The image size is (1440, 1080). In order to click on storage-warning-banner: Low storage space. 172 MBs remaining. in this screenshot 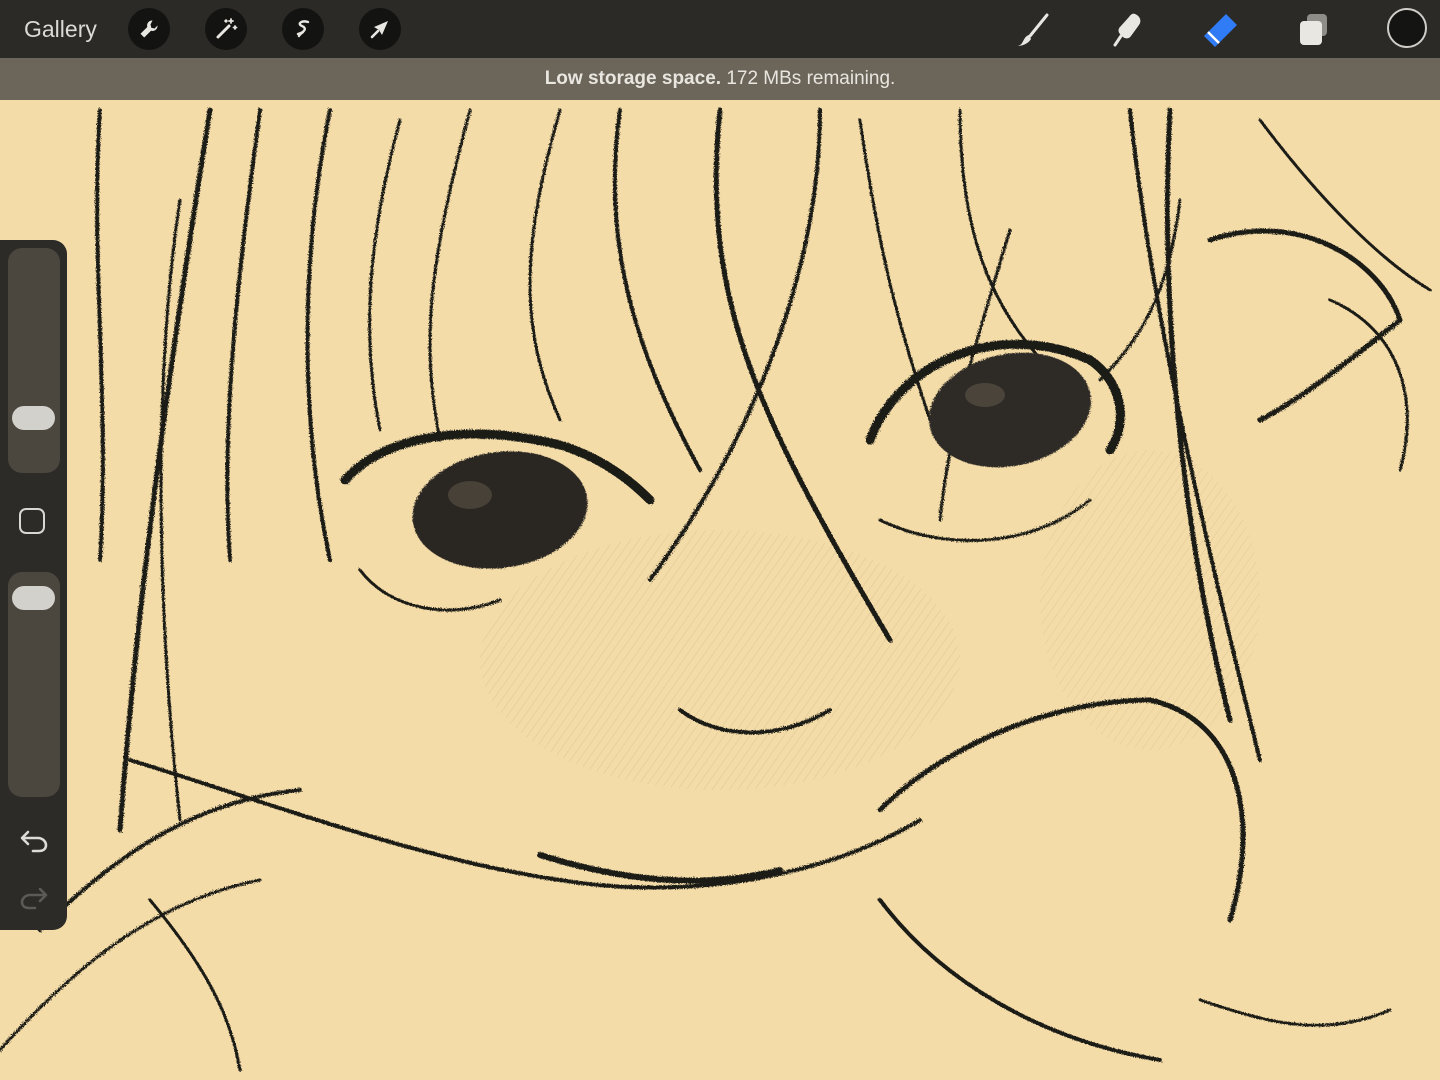, I will do `click(720, 79)`.